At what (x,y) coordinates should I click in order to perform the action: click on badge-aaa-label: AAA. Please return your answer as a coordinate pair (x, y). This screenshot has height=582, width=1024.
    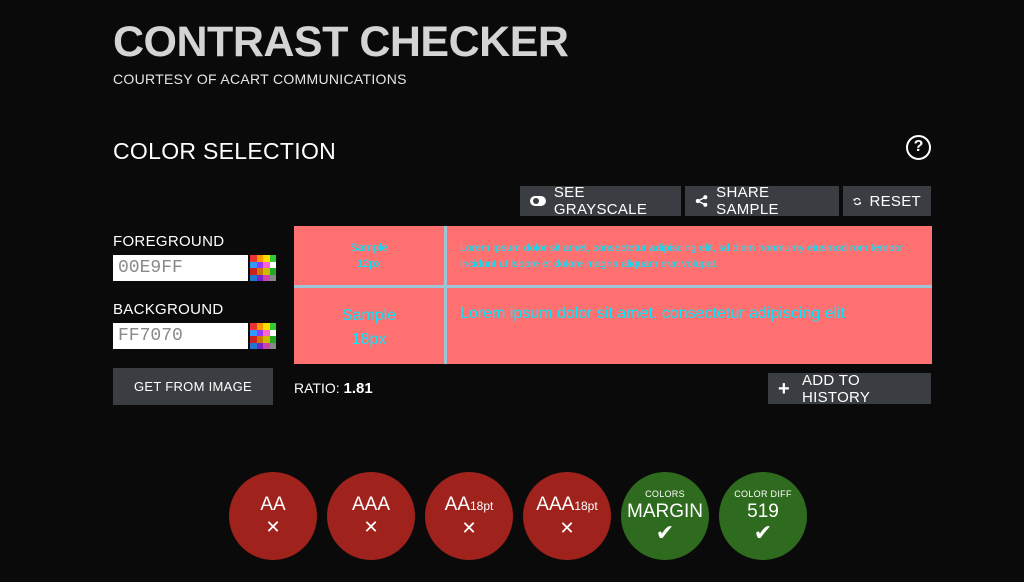
    Looking at the image, I should click on (371, 504).